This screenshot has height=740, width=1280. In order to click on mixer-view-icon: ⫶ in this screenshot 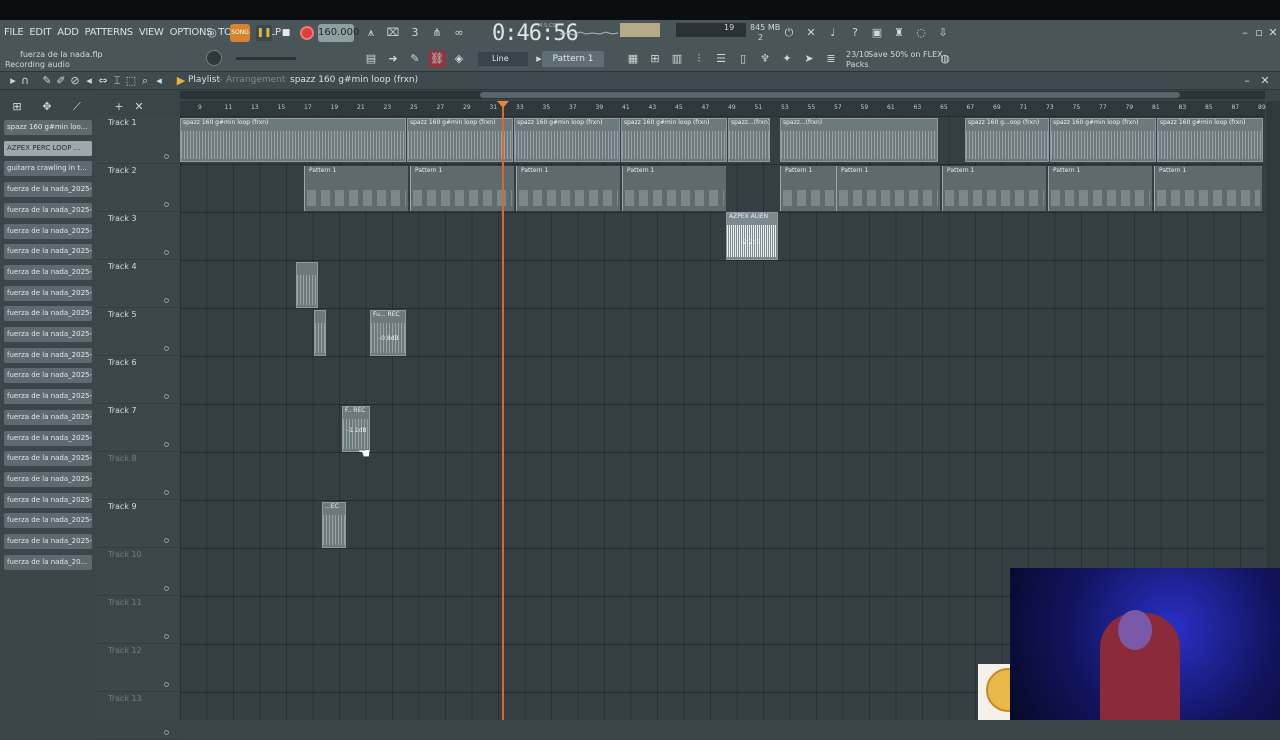, I will do `click(699, 59)`.